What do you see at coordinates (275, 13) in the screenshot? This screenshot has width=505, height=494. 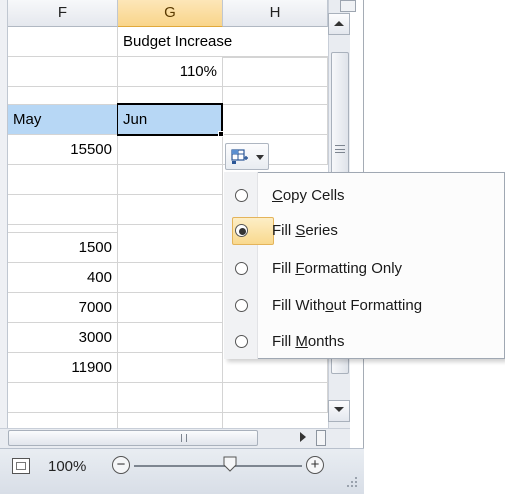 I see `column-header-h: H` at bounding box center [275, 13].